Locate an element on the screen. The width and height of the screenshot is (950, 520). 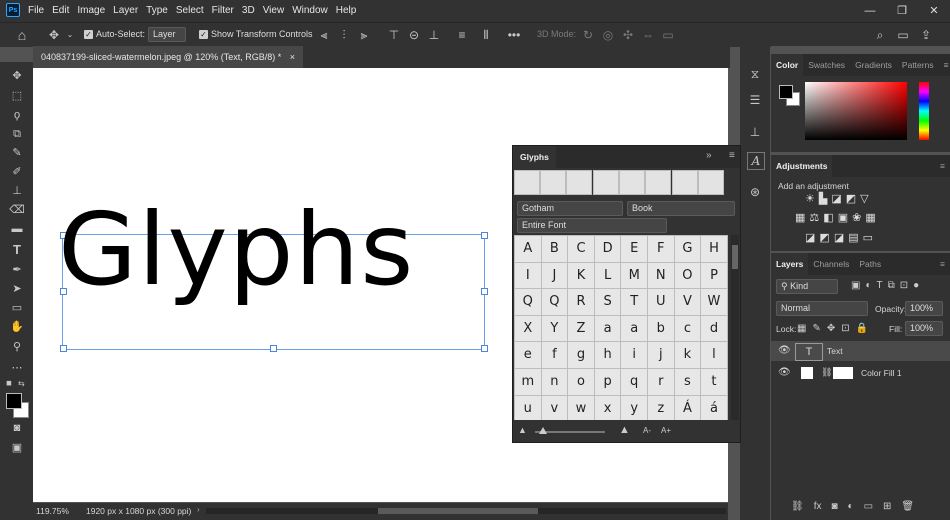
glyph-grid-scrollbar is located at coordinates (735, 327).